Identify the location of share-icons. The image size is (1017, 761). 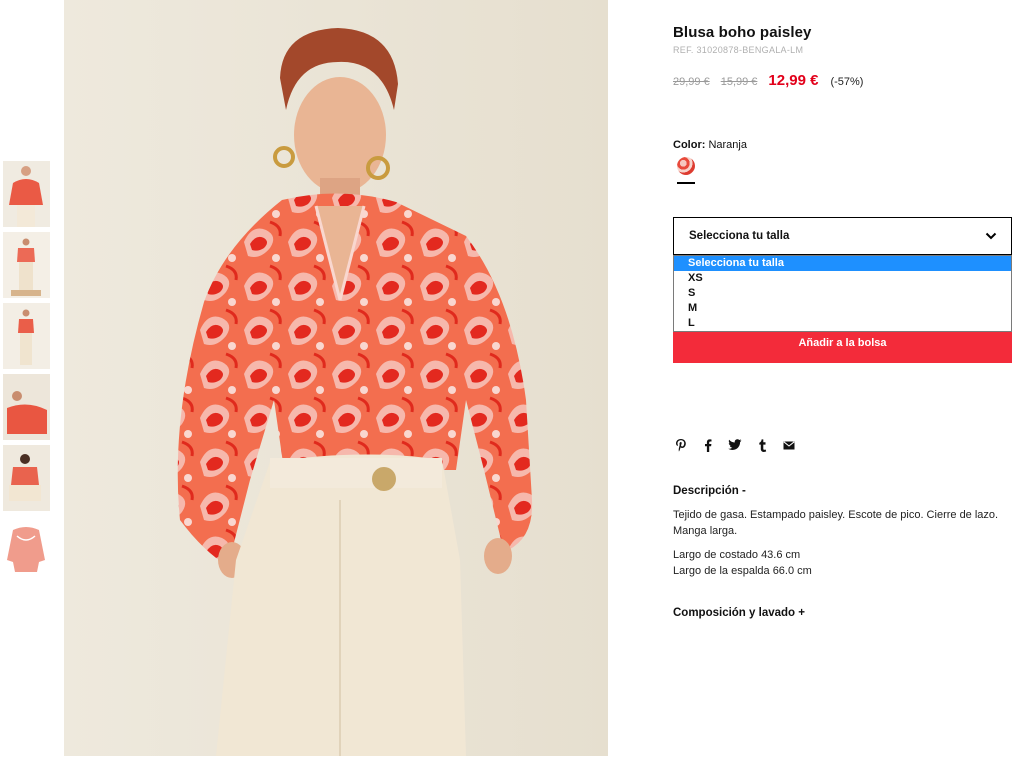
(740, 445).